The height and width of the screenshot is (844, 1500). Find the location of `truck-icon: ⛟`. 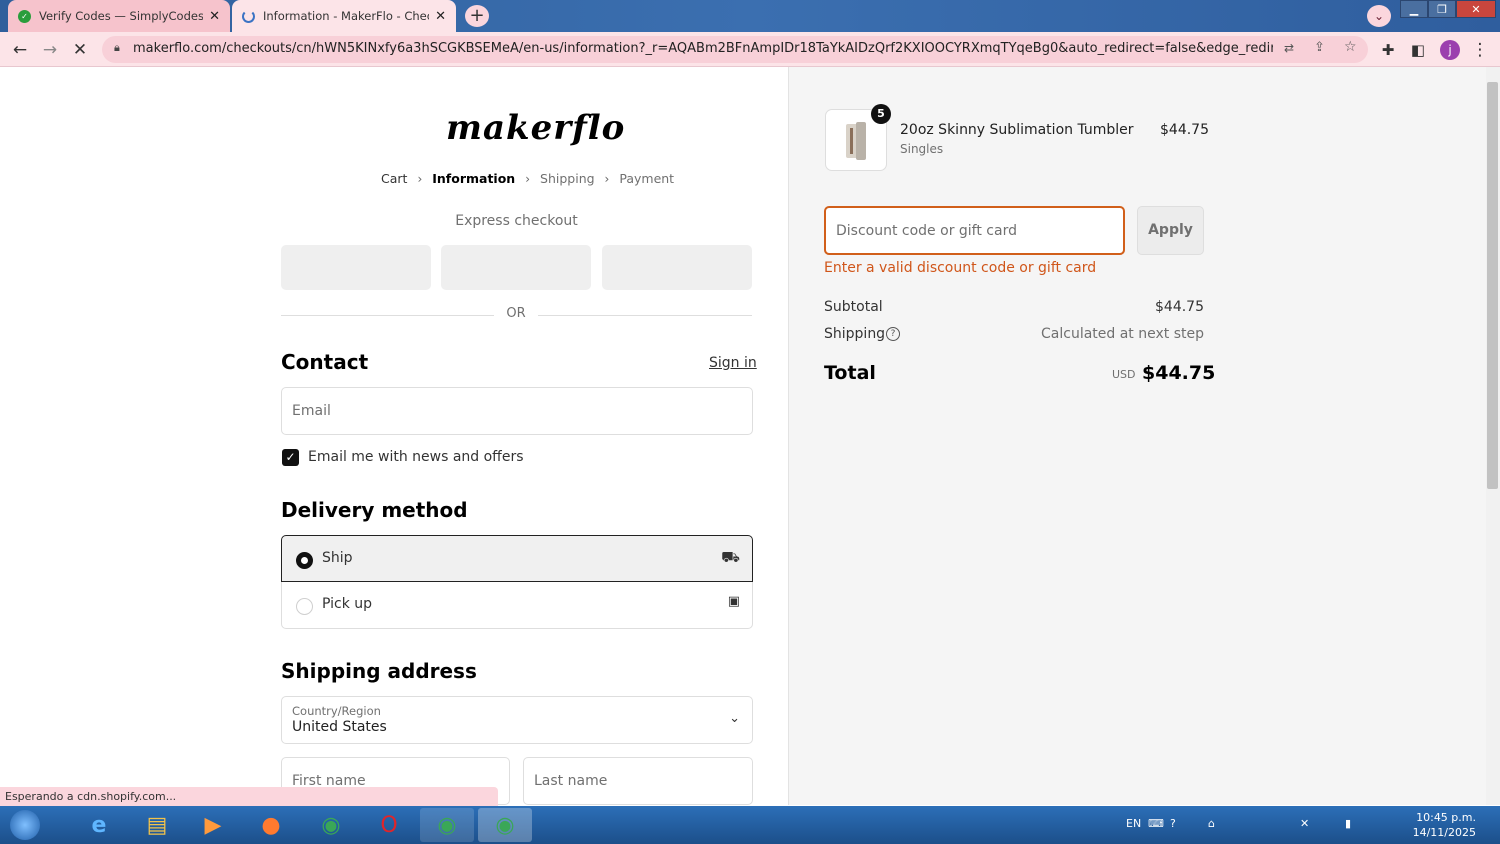

truck-icon: ⛟ is located at coordinates (730, 557).